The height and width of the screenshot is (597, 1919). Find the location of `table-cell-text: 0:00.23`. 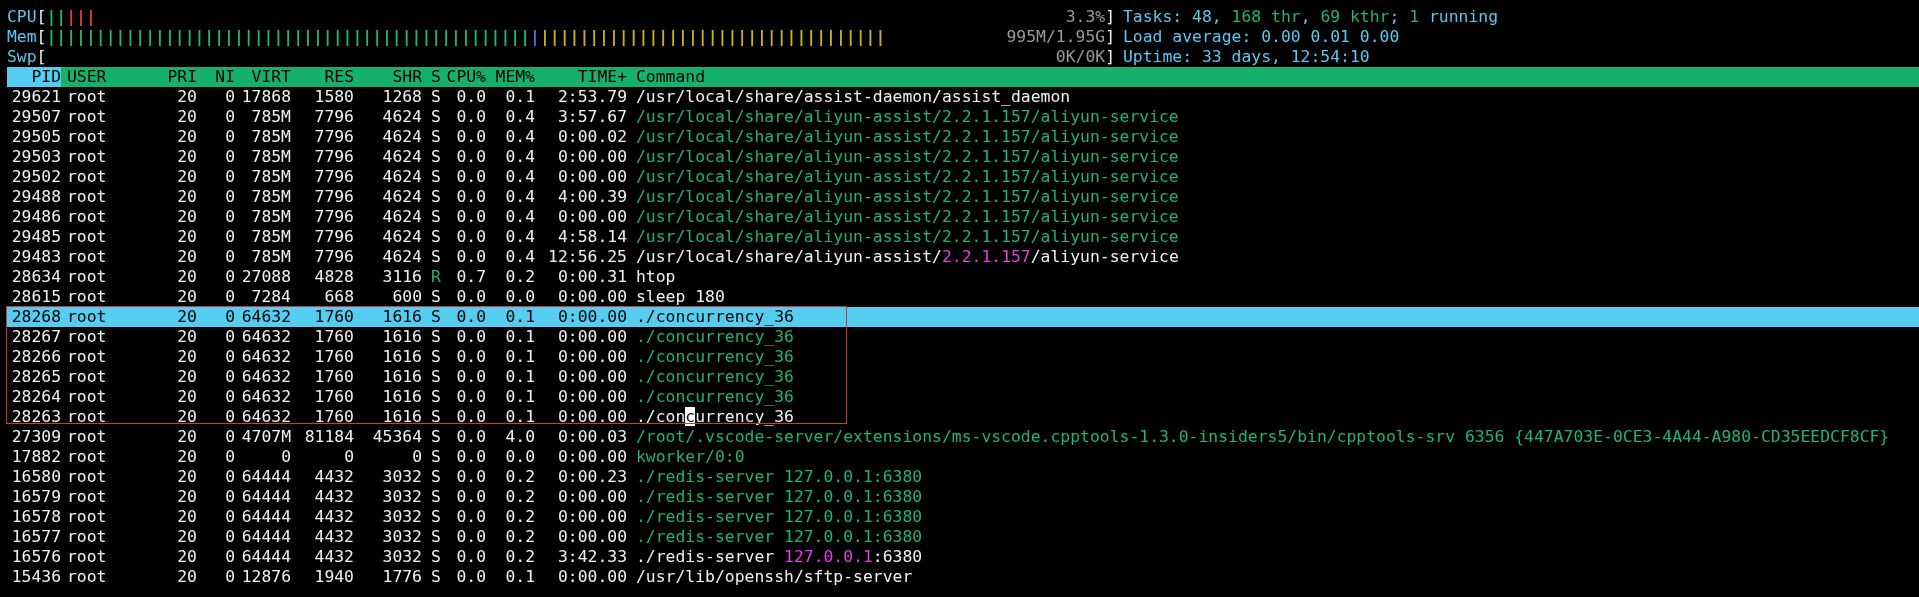

table-cell-text: 0:00.23 is located at coordinates (591, 477).